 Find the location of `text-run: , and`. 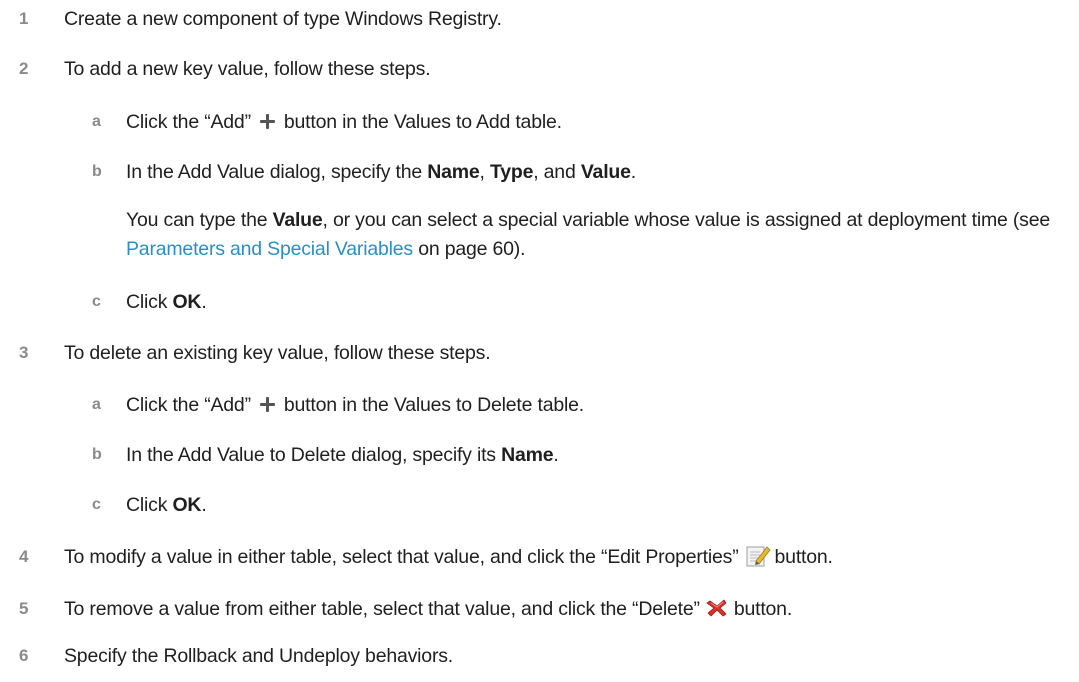

text-run: , and is located at coordinates (557, 172).